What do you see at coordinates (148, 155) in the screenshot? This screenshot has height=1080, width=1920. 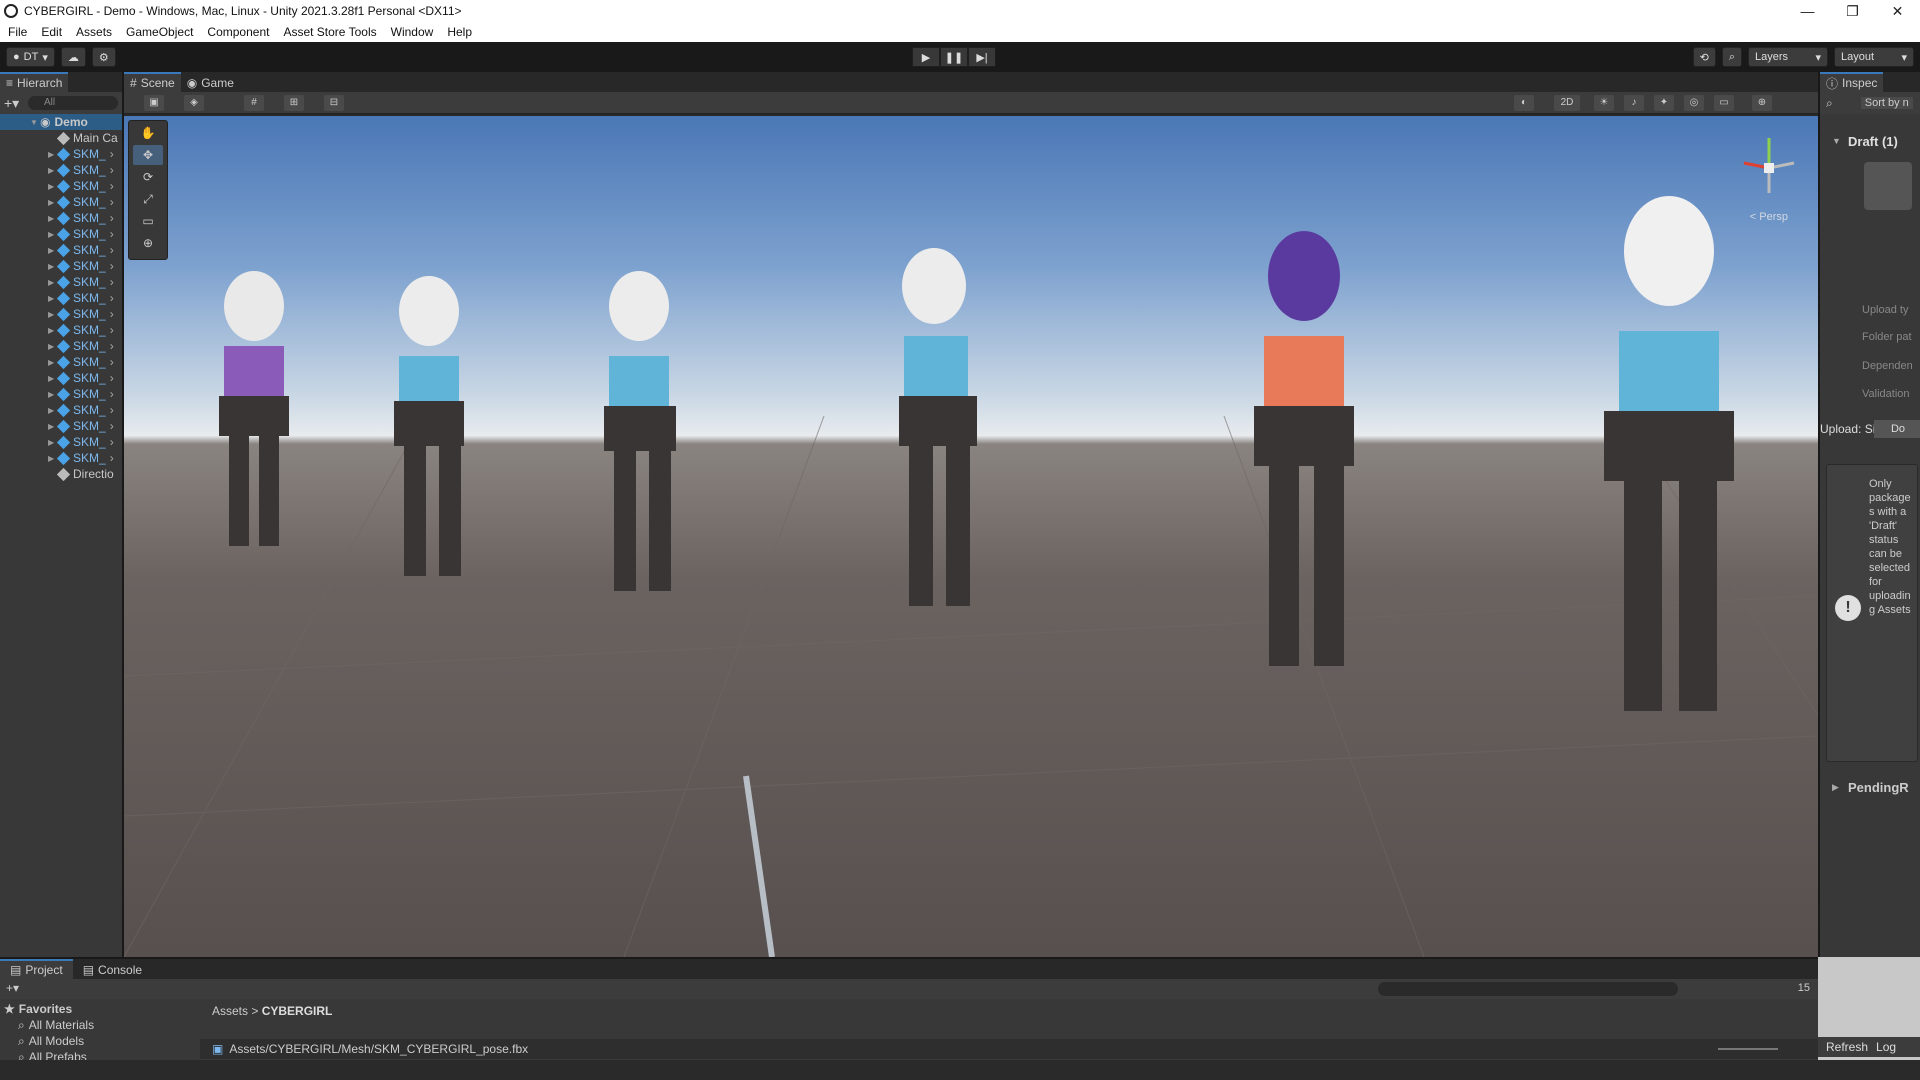 I see `move-tool-icon: ✥` at bounding box center [148, 155].